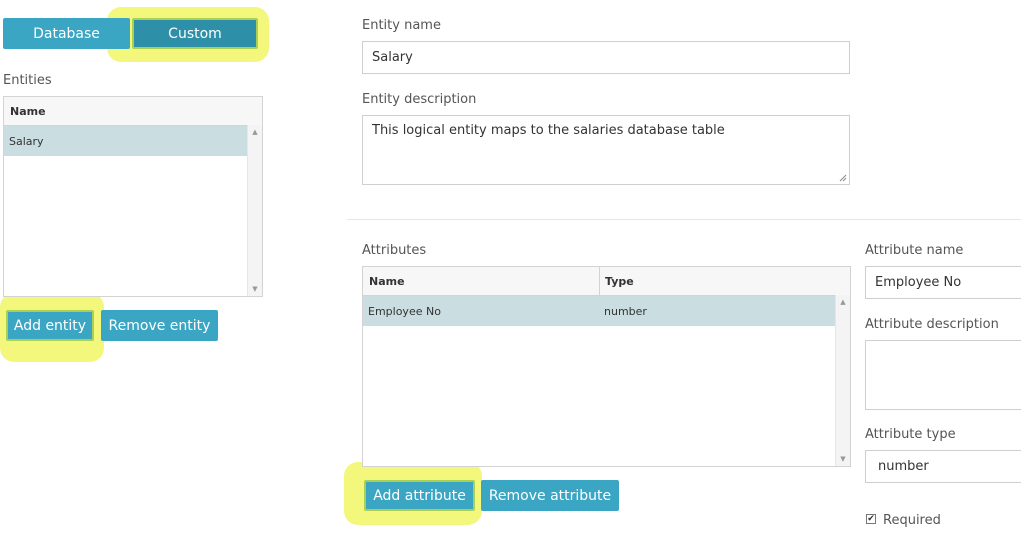  I want to click on entity-row-name: Salary, so click(26, 141).